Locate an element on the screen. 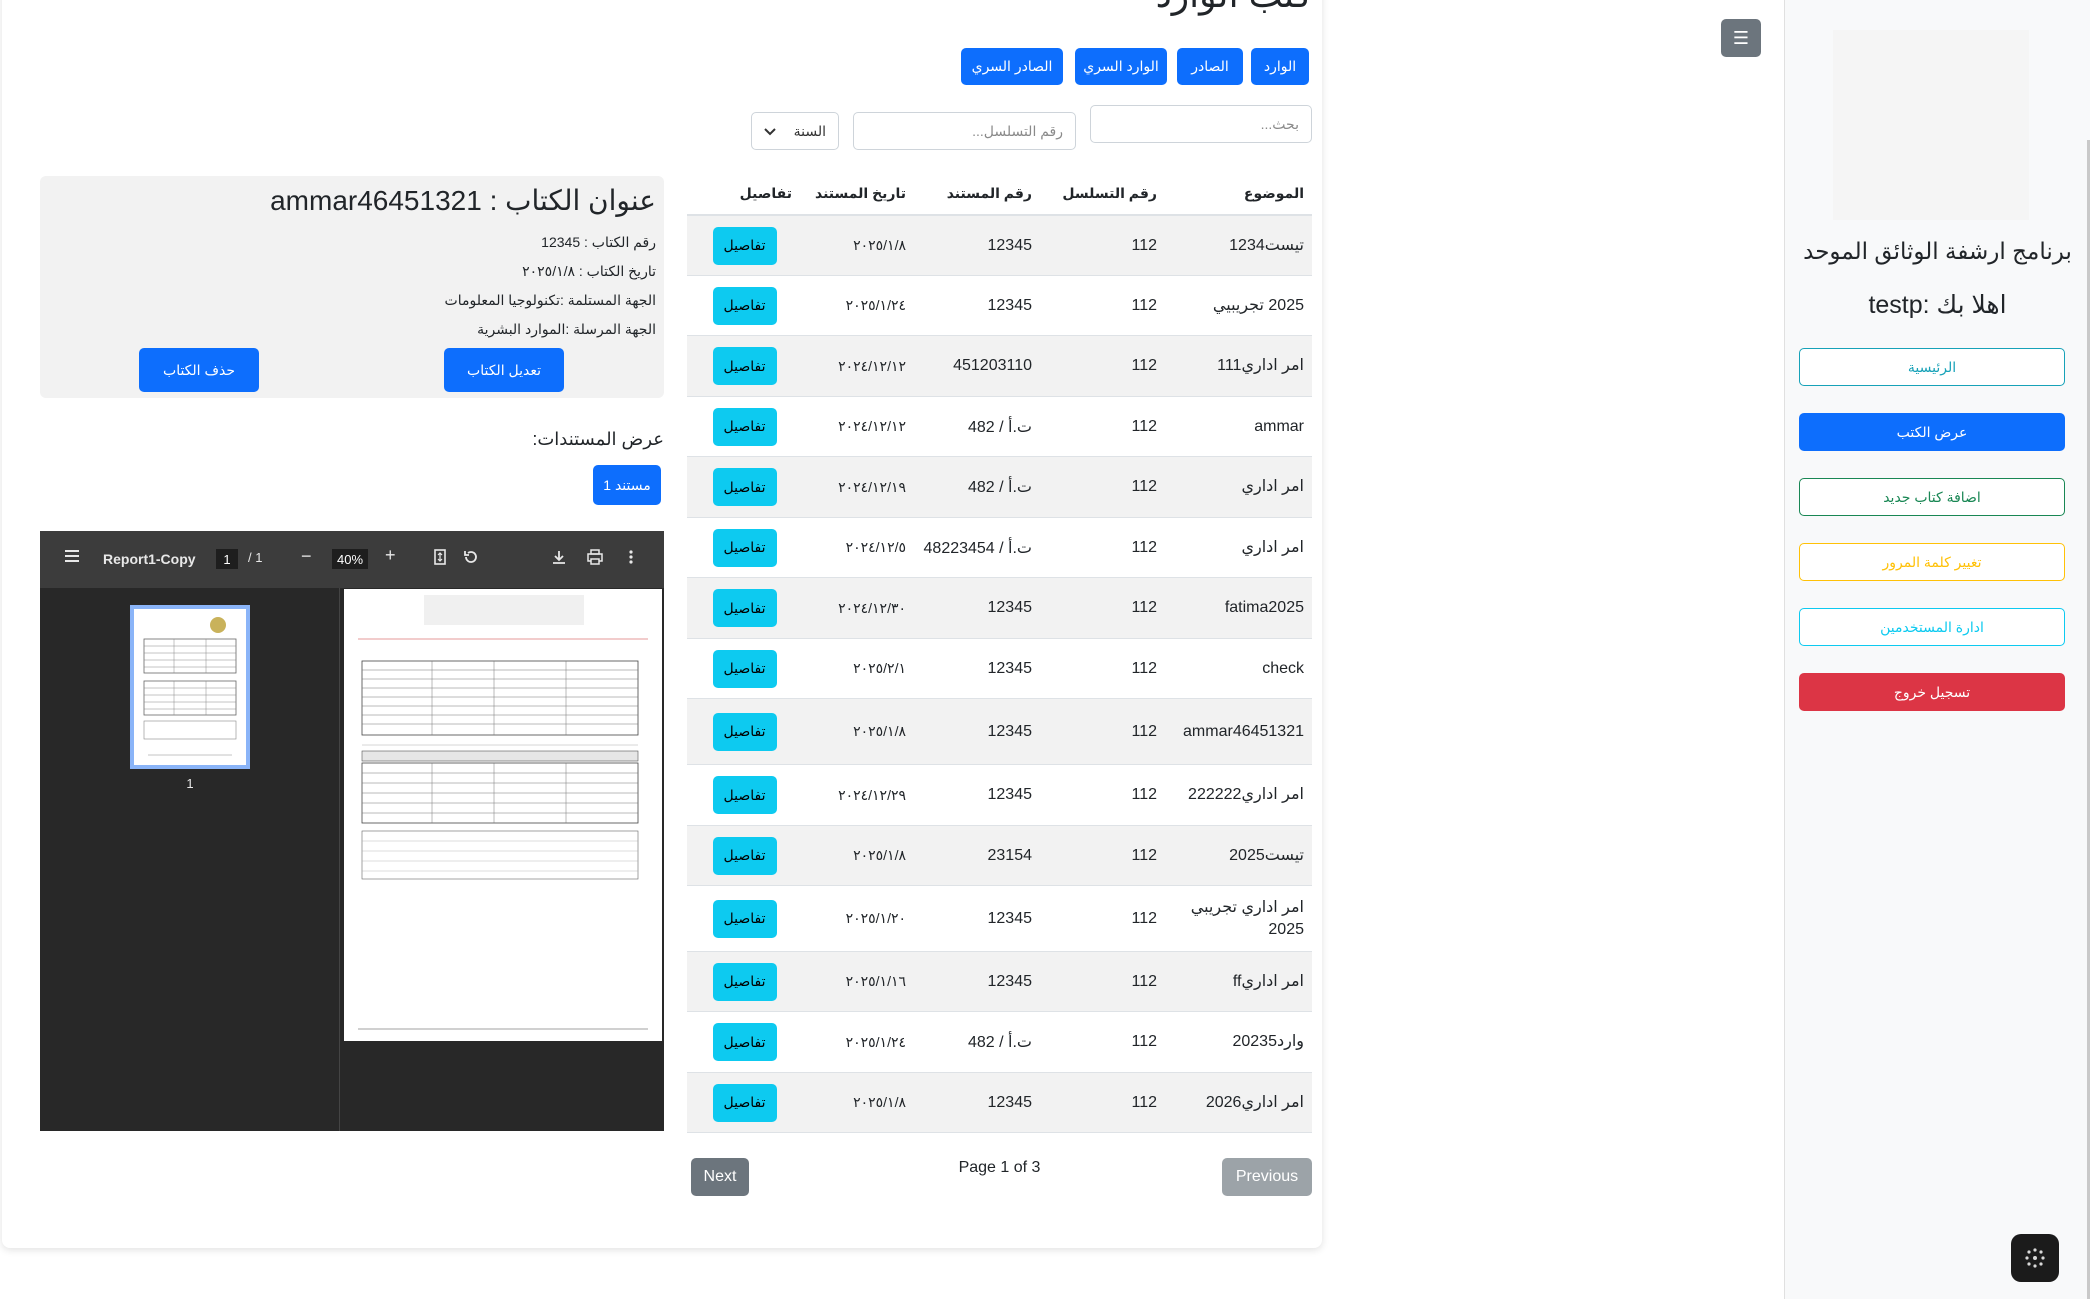 The height and width of the screenshot is (1299, 2090). tab-secret-incoming: الوارد السري is located at coordinates (1121, 66).